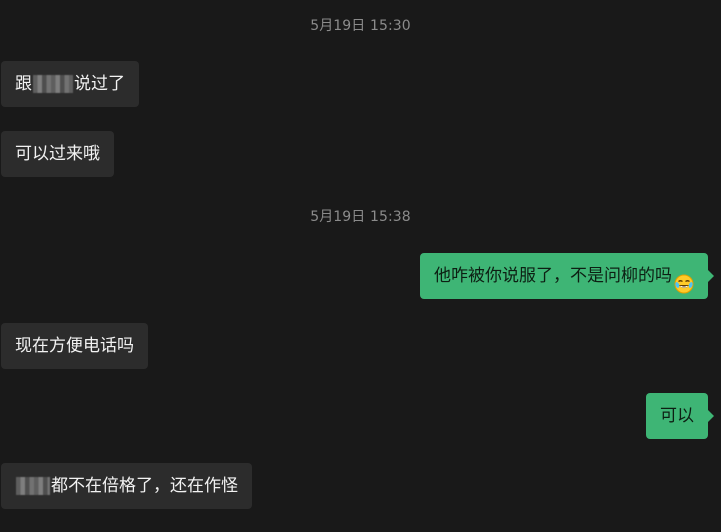 The width and height of the screenshot is (721, 532). I want to click on timestamp: 5月19日 15:38, so click(360, 217).